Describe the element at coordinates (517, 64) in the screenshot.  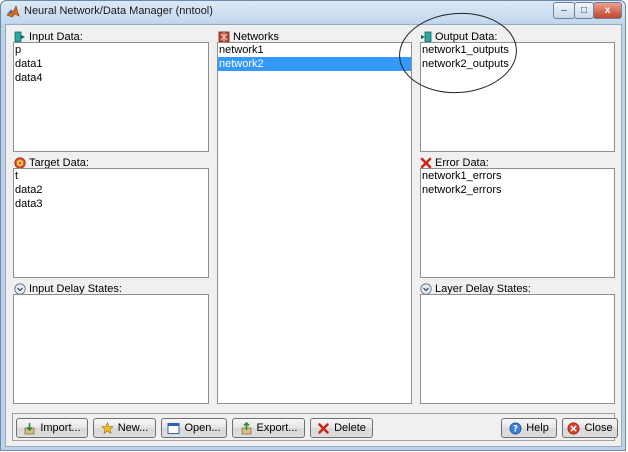
I see `list-item: network2_outputs` at that location.